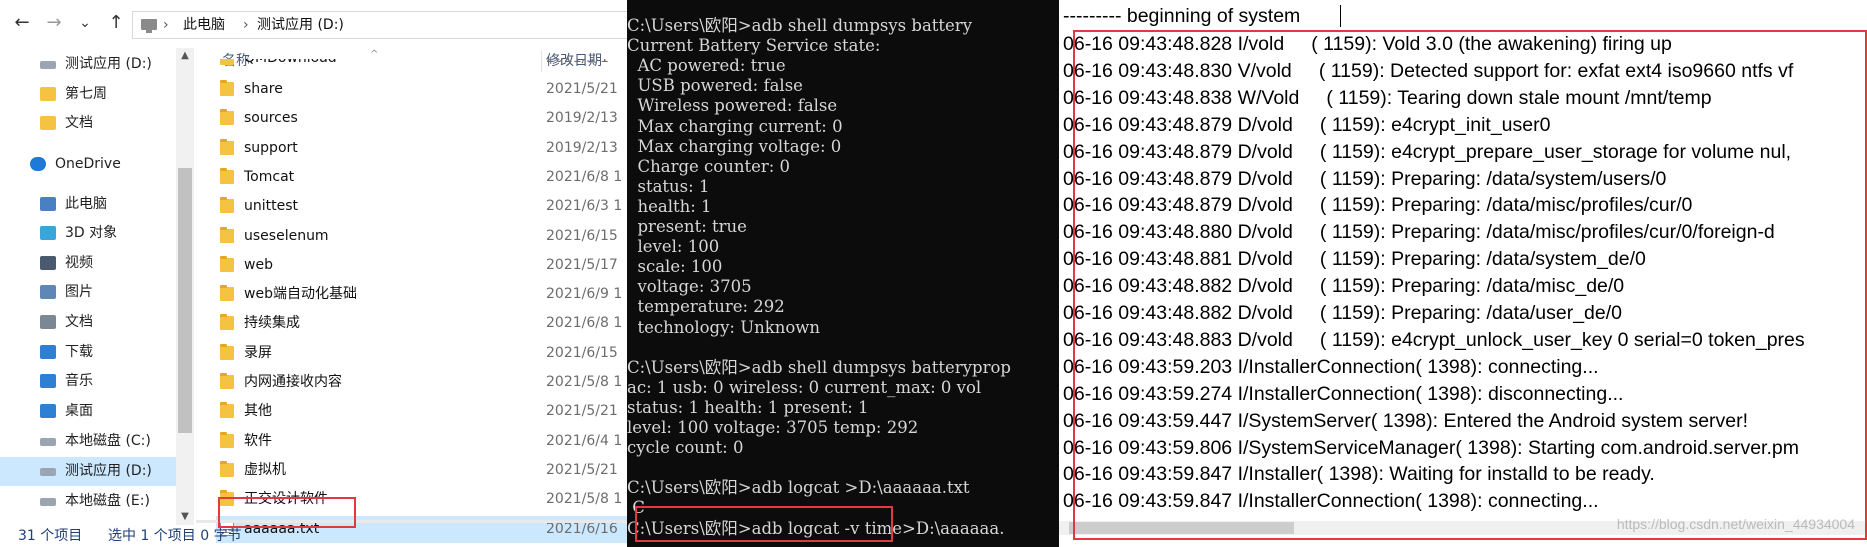  Describe the element at coordinates (286, 499) in the screenshot. I see `file-name: 正交设计软件` at that location.